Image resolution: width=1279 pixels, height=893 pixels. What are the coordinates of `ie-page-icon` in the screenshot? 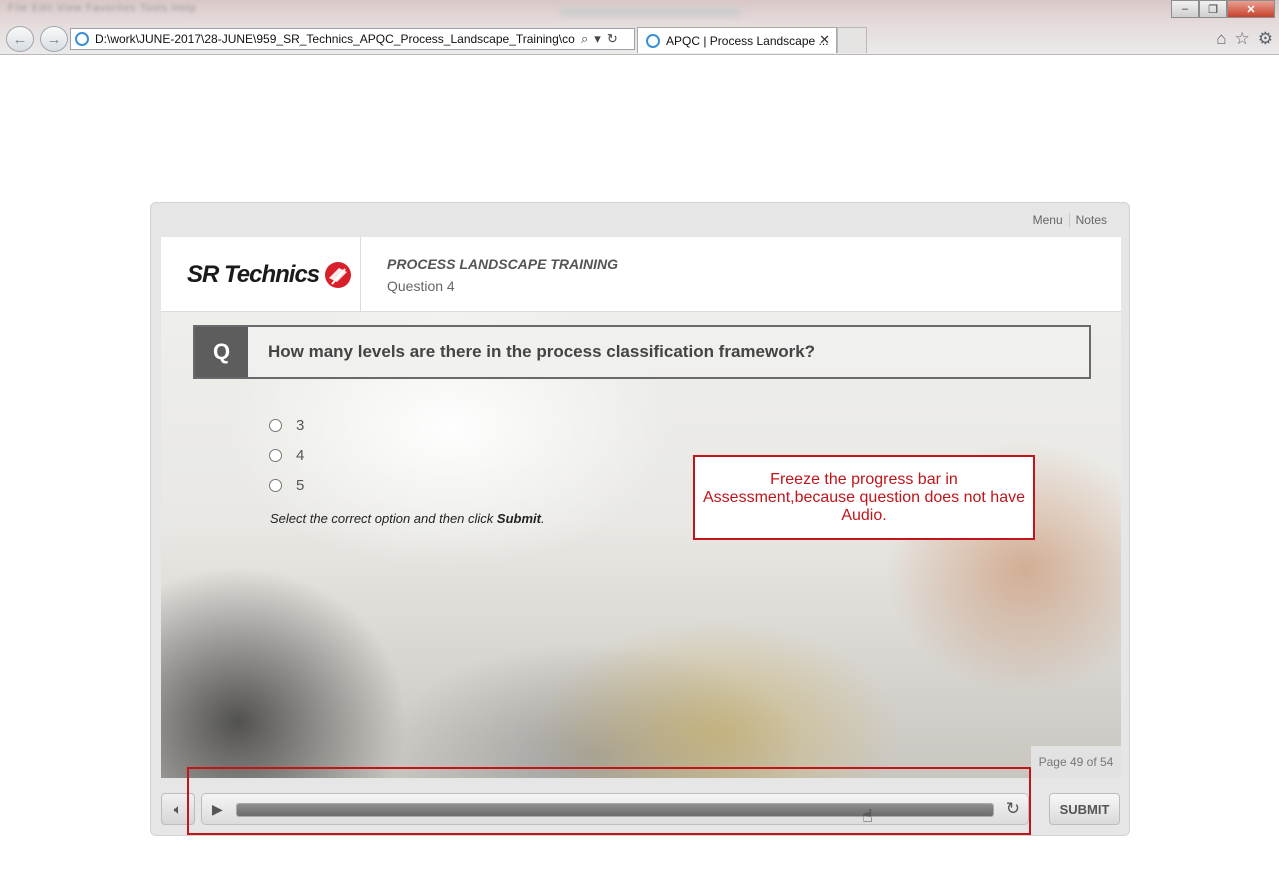 It's located at (82, 39).